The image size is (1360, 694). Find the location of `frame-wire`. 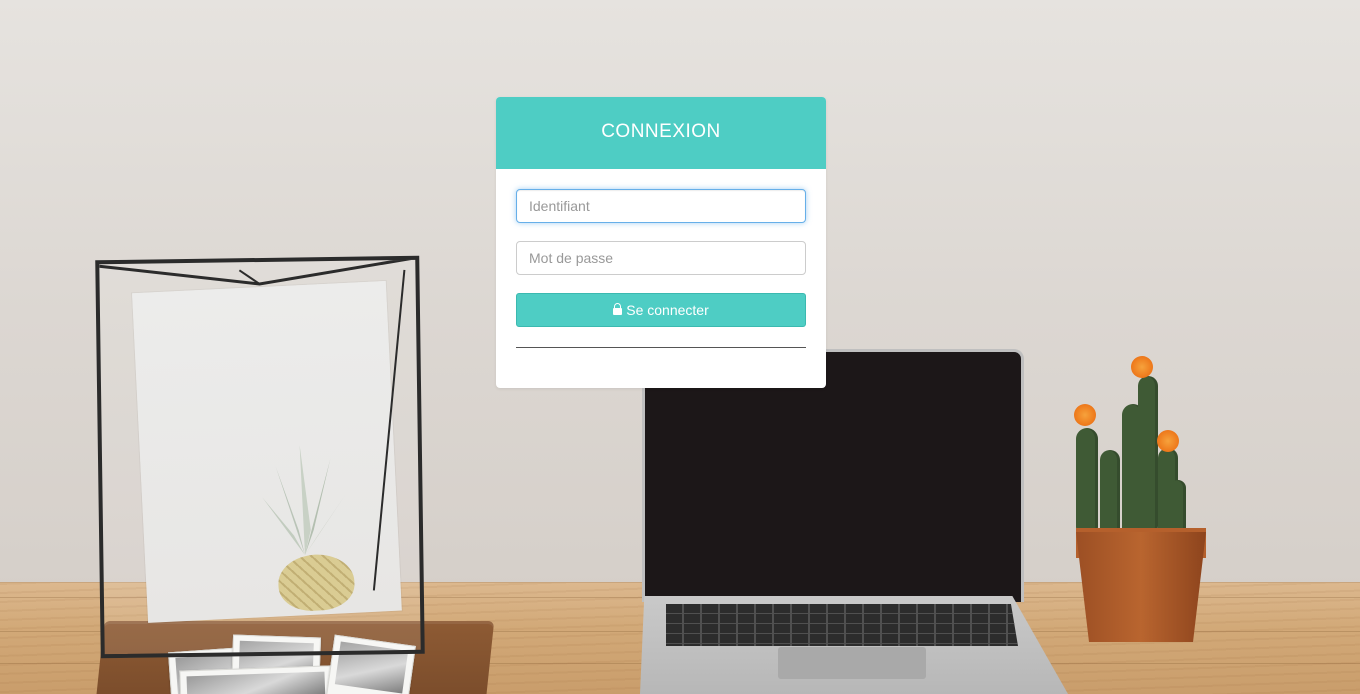

frame-wire is located at coordinates (257, 425).